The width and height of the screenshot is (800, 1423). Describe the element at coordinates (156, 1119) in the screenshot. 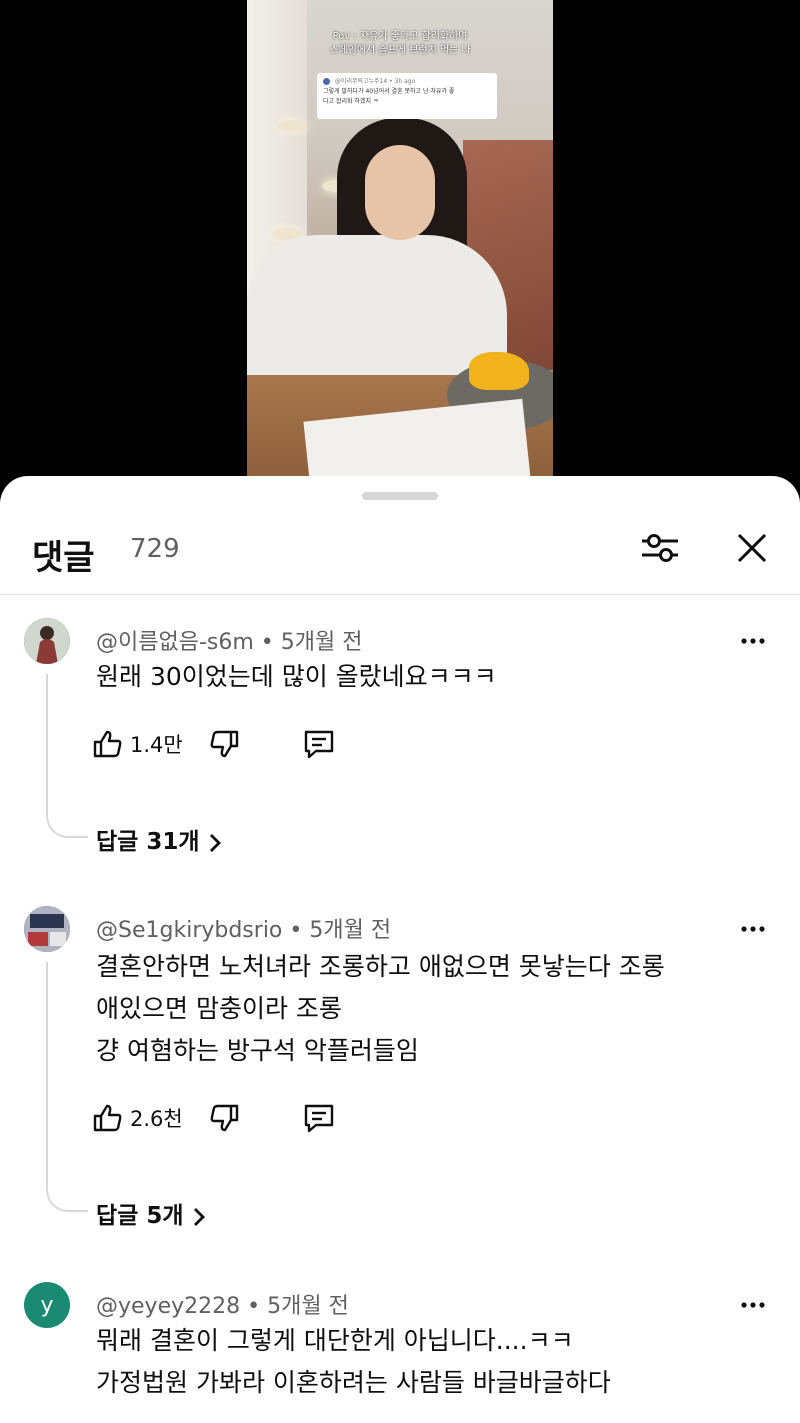

I see `like-count: 2.6천` at that location.